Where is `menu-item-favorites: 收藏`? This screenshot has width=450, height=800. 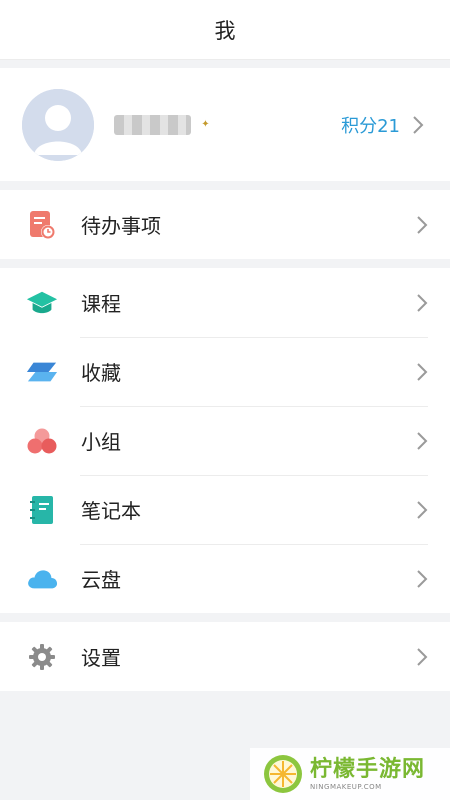
menu-item-favorites: 收藏 is located at coordinates (225, 371).